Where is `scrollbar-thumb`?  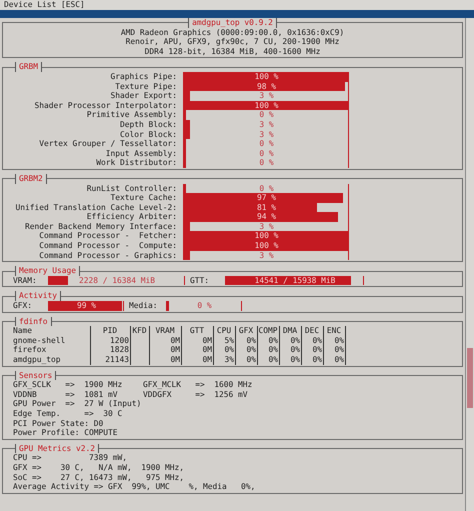 scrollbar-thumb is located at coordinates (470, 378).